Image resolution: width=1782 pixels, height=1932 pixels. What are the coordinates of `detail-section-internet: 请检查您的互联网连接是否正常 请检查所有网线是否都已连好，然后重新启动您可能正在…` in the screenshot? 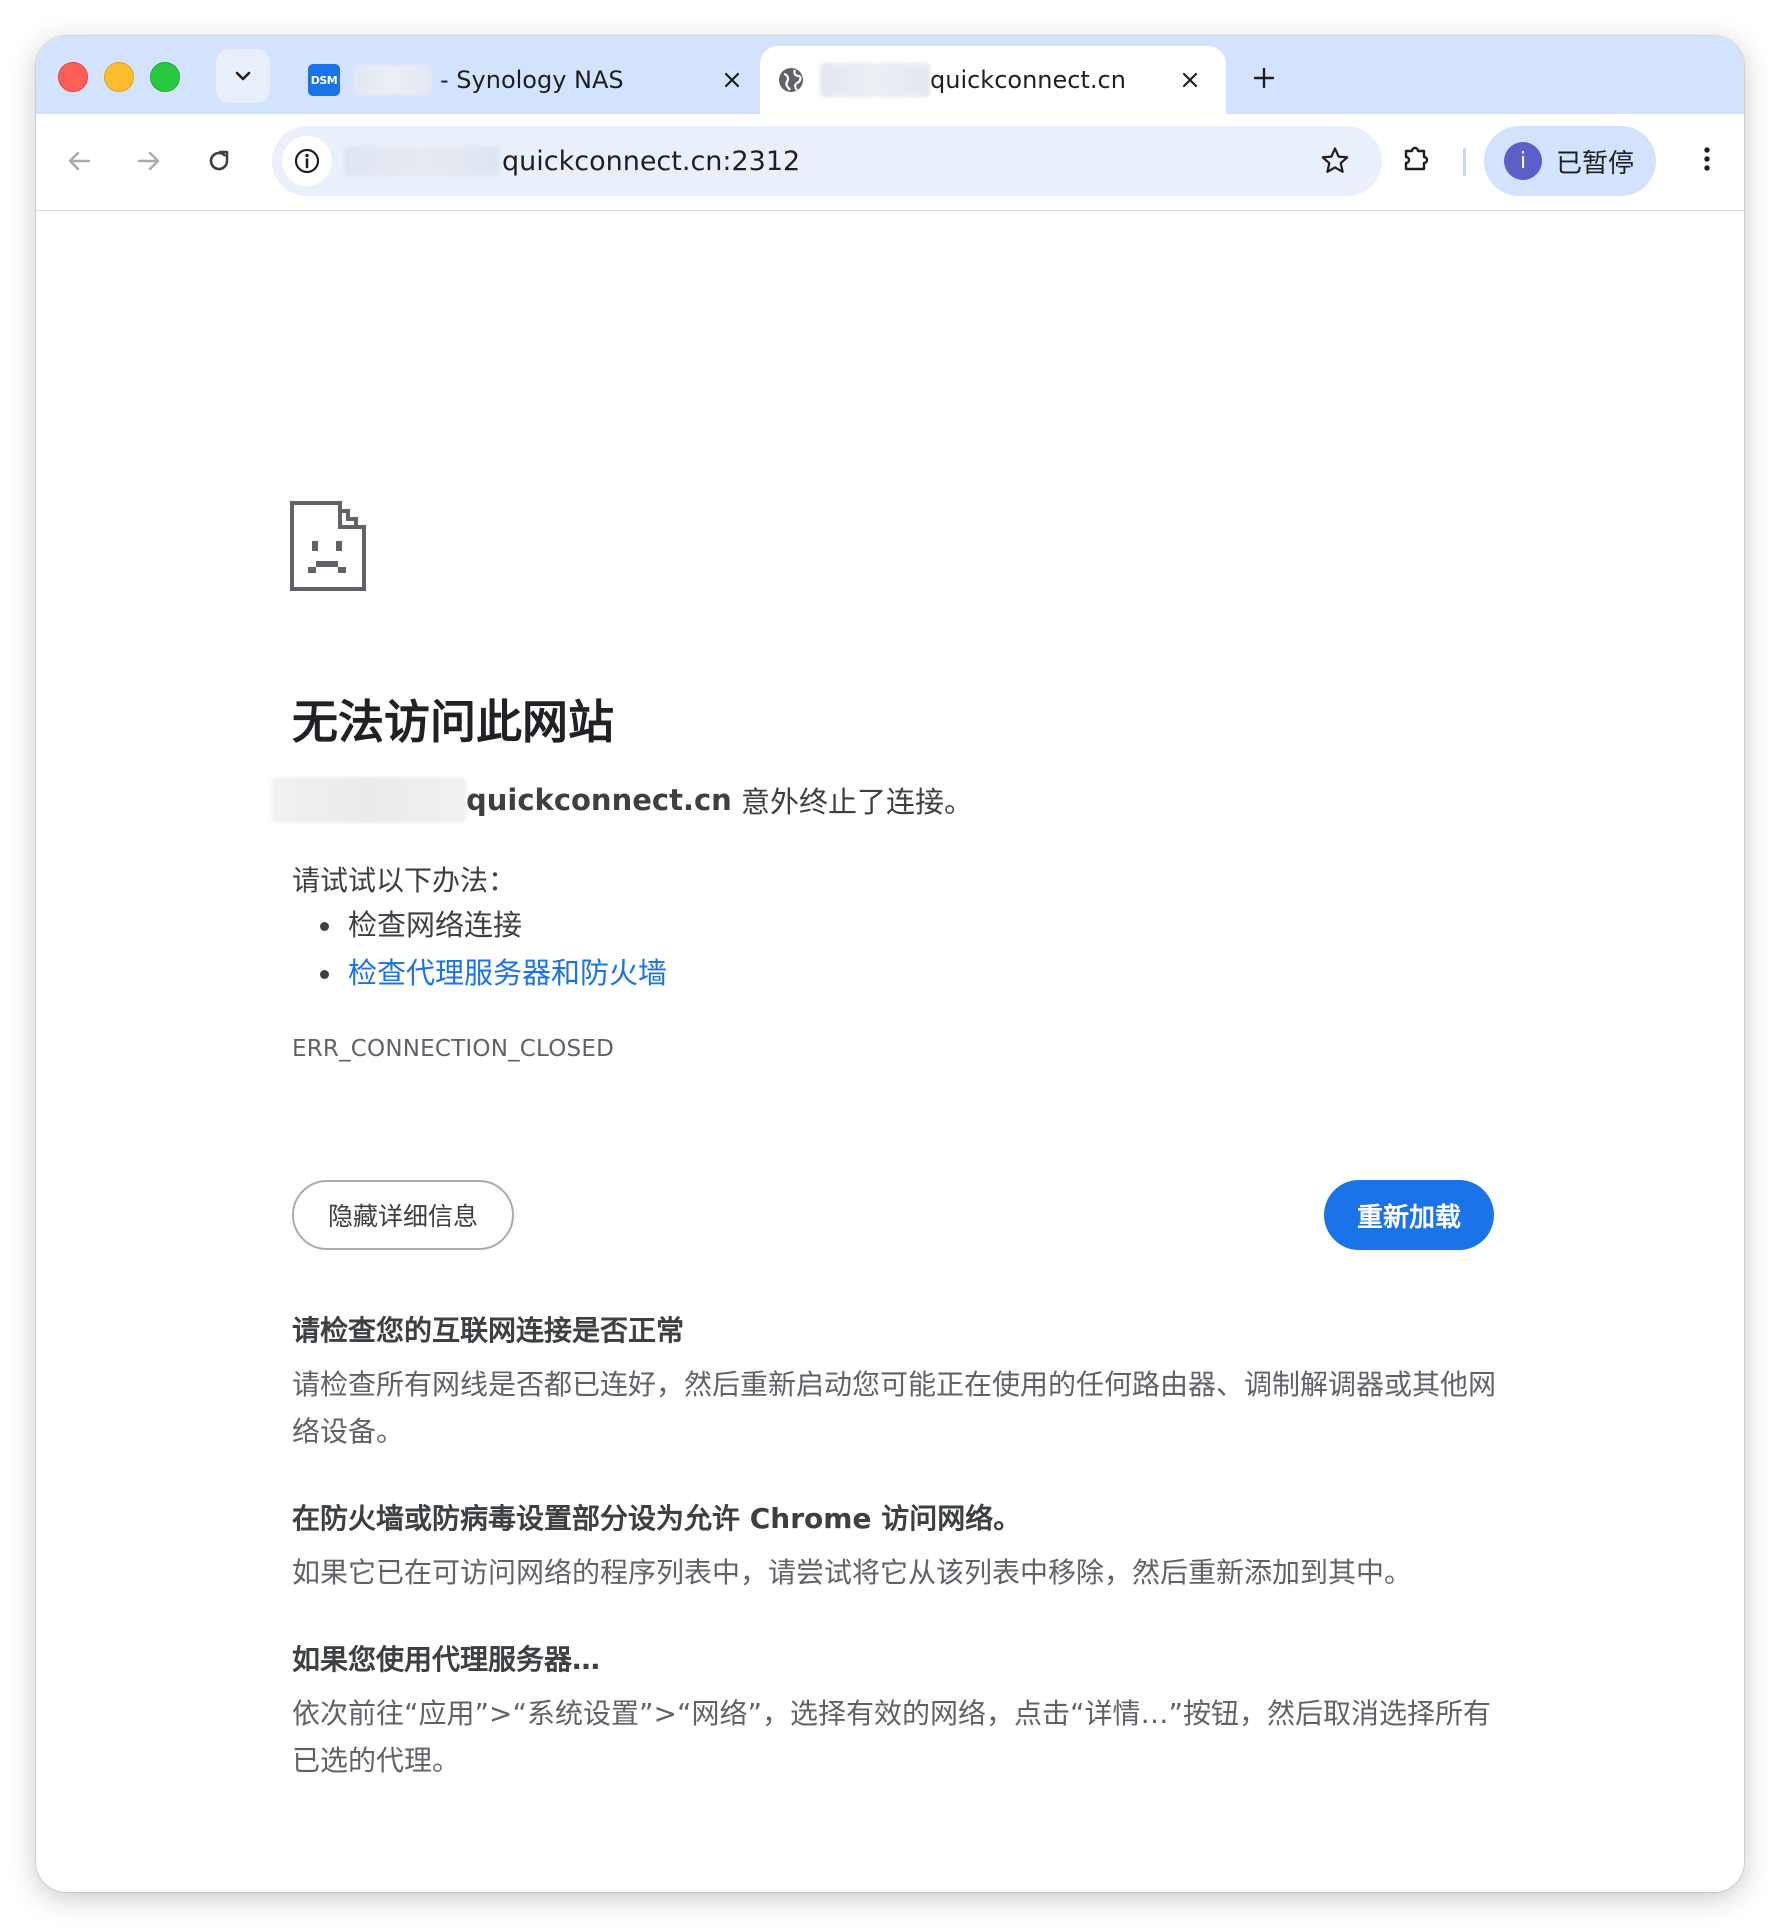 It's located at (897, 1382).